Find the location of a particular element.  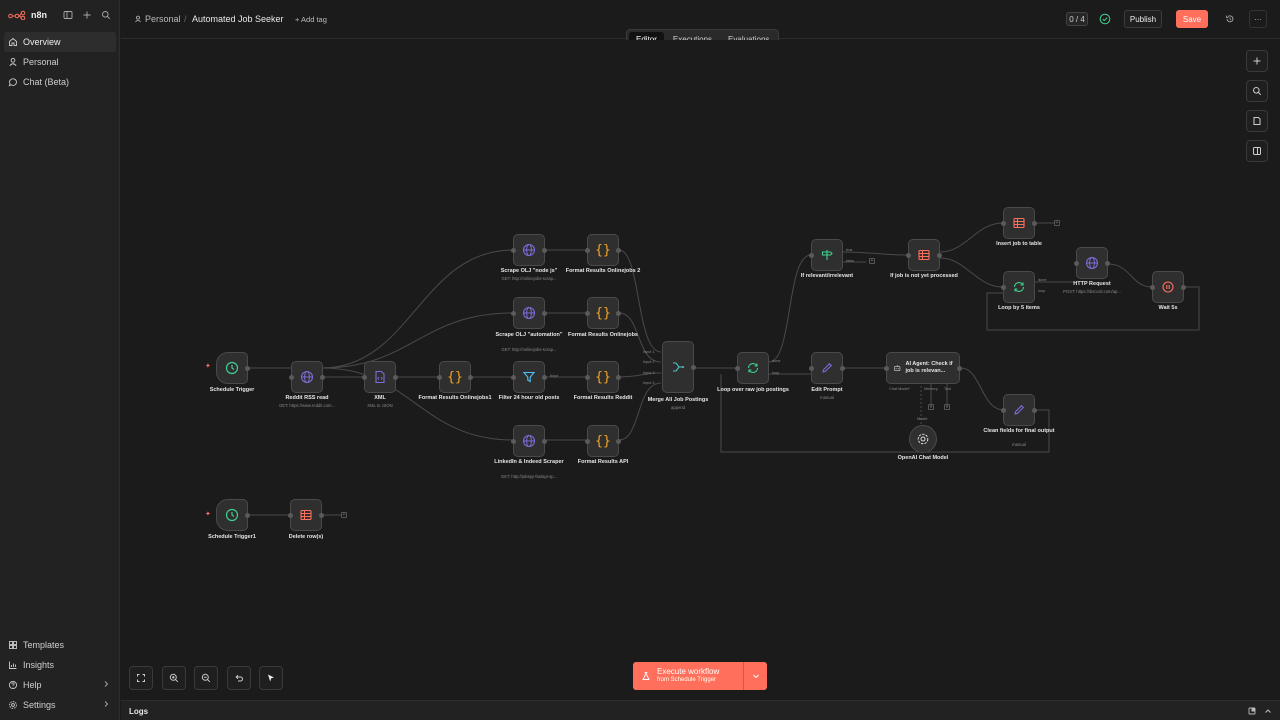

n8n-logo: n8n is located at coordinates (27, 15).